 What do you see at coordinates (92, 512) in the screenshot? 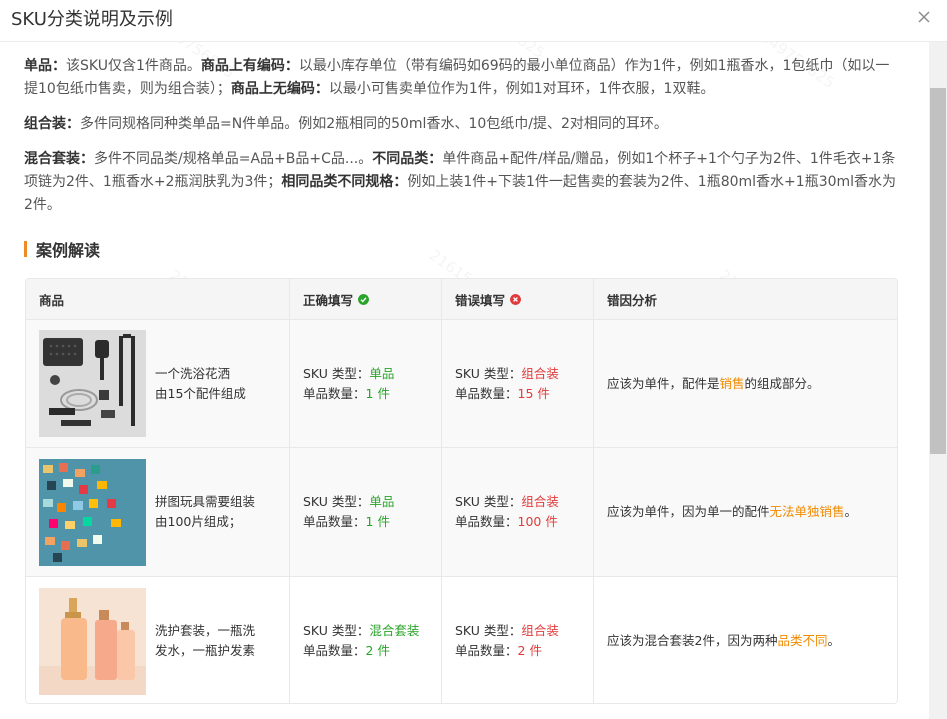
I see `puzzle-image` at bounding box center [92, 512].